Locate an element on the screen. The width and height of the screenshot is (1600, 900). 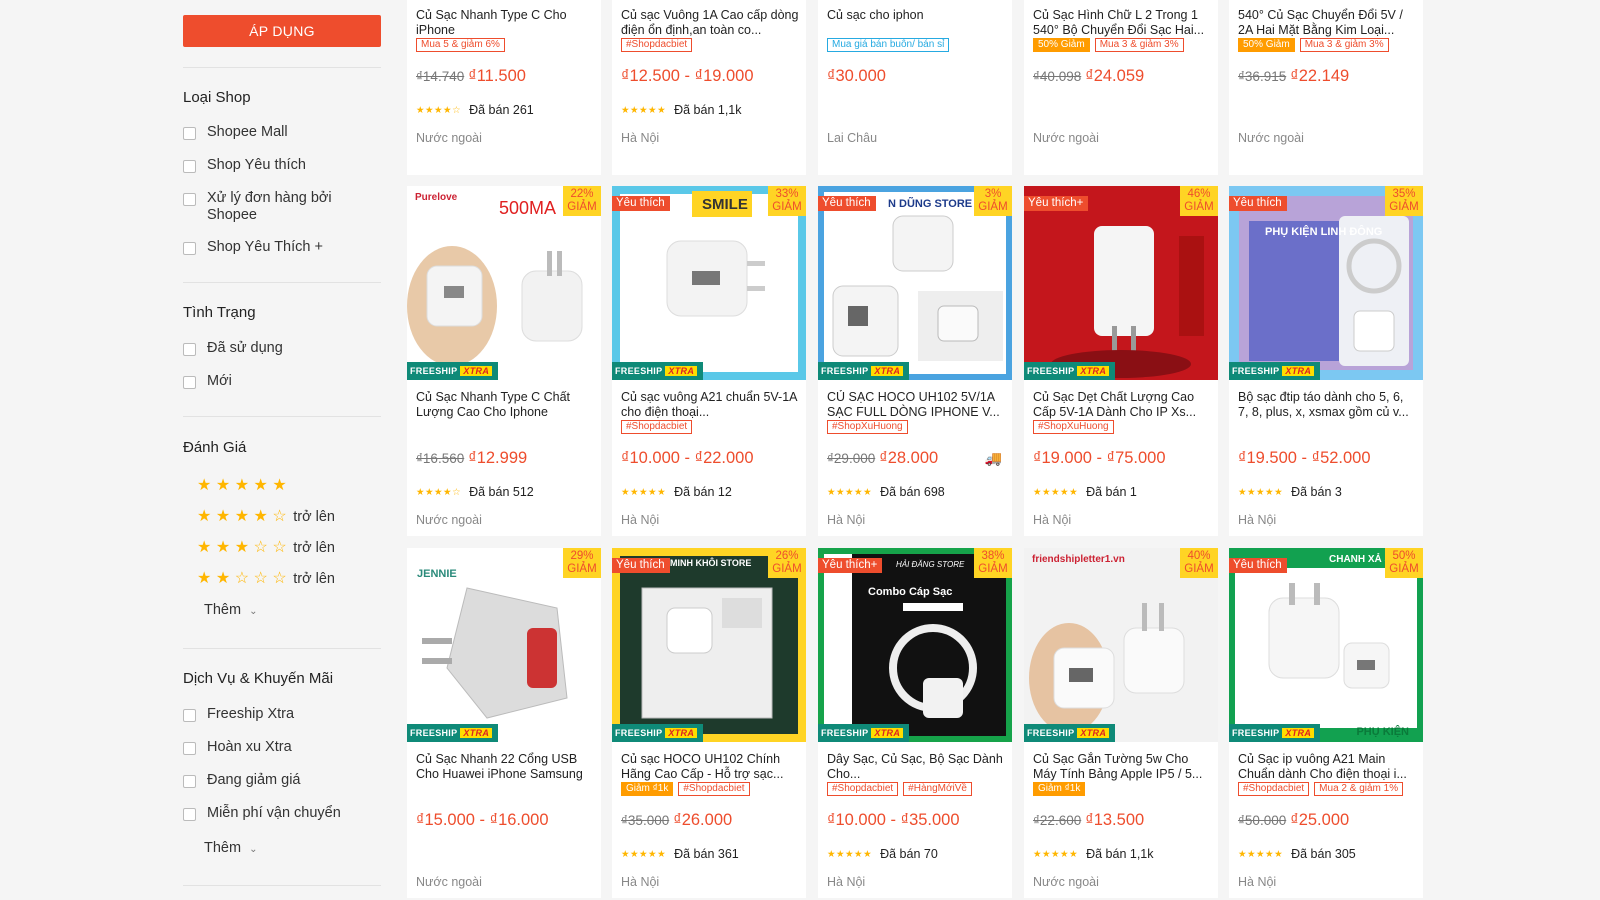
rating-title: Đánh Giá is located at coordinates (215, 447).